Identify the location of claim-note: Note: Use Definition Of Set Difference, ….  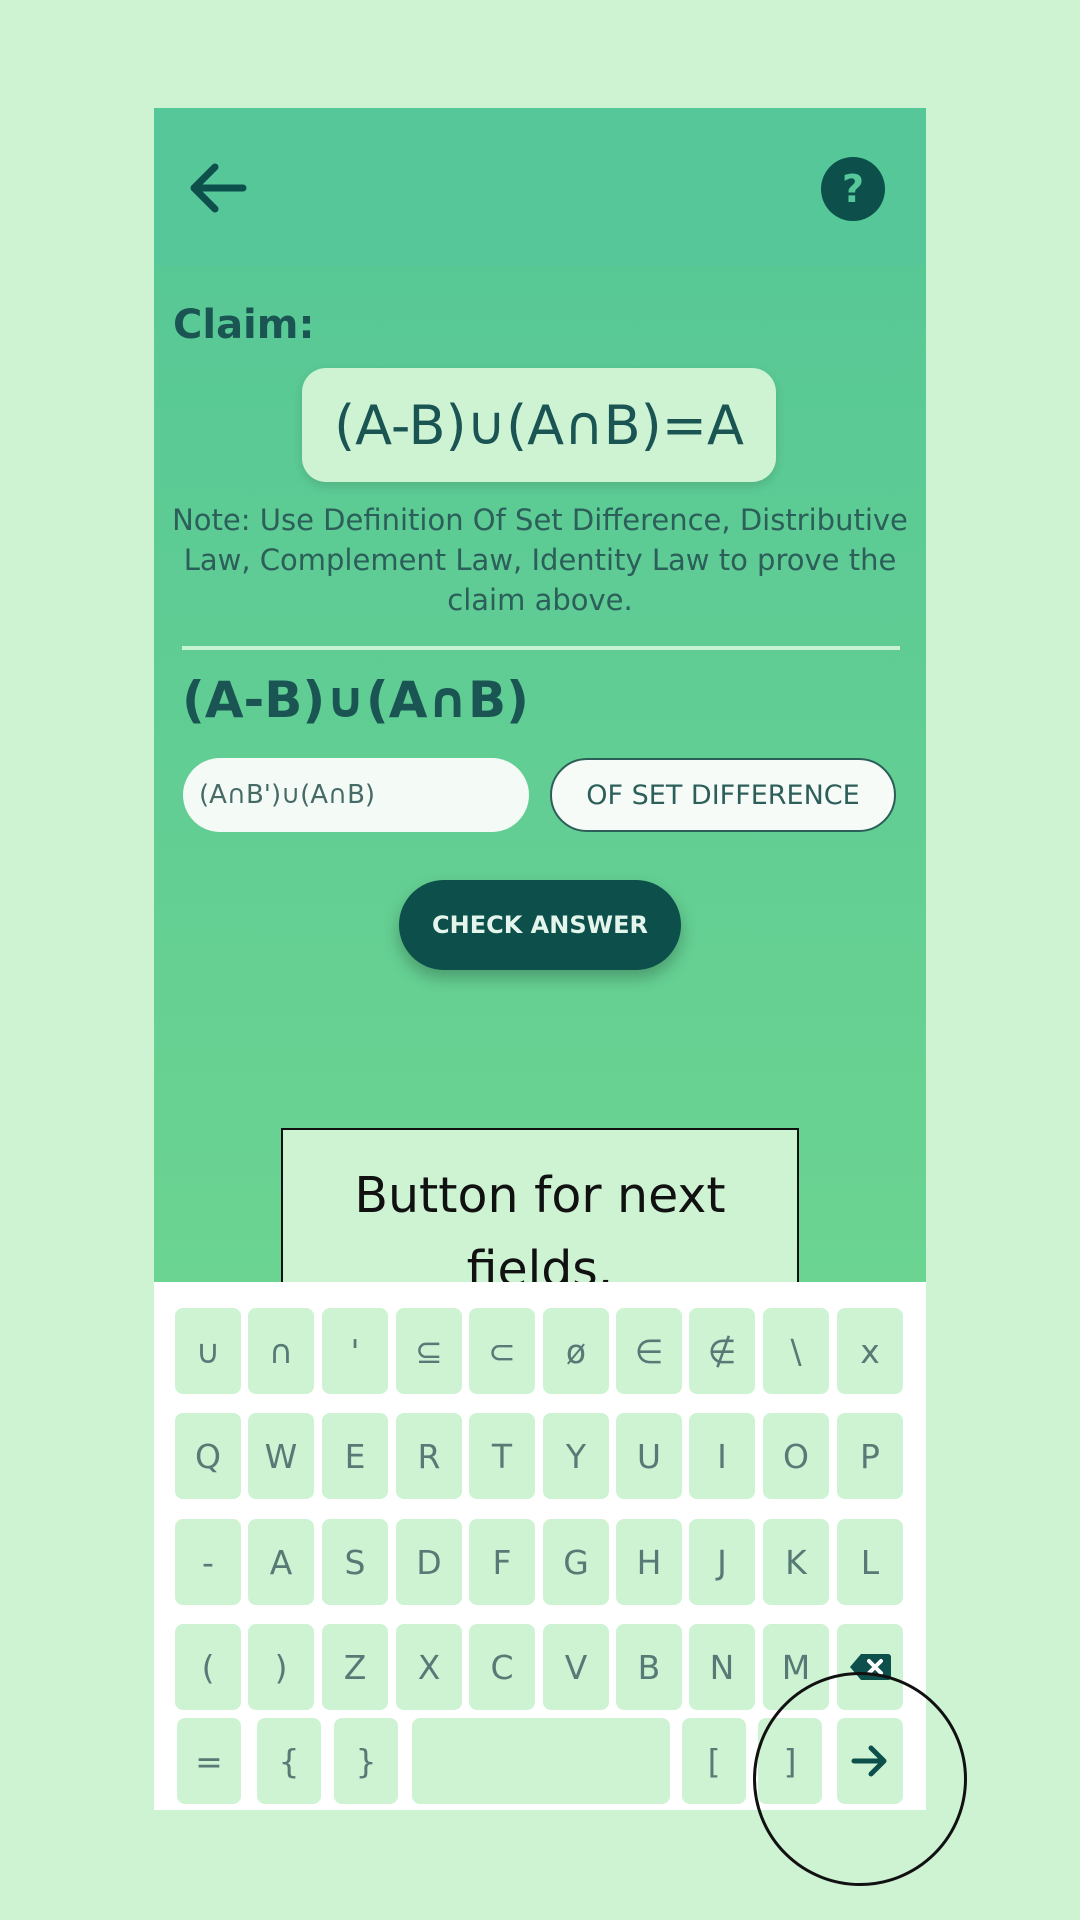
(540, 560).